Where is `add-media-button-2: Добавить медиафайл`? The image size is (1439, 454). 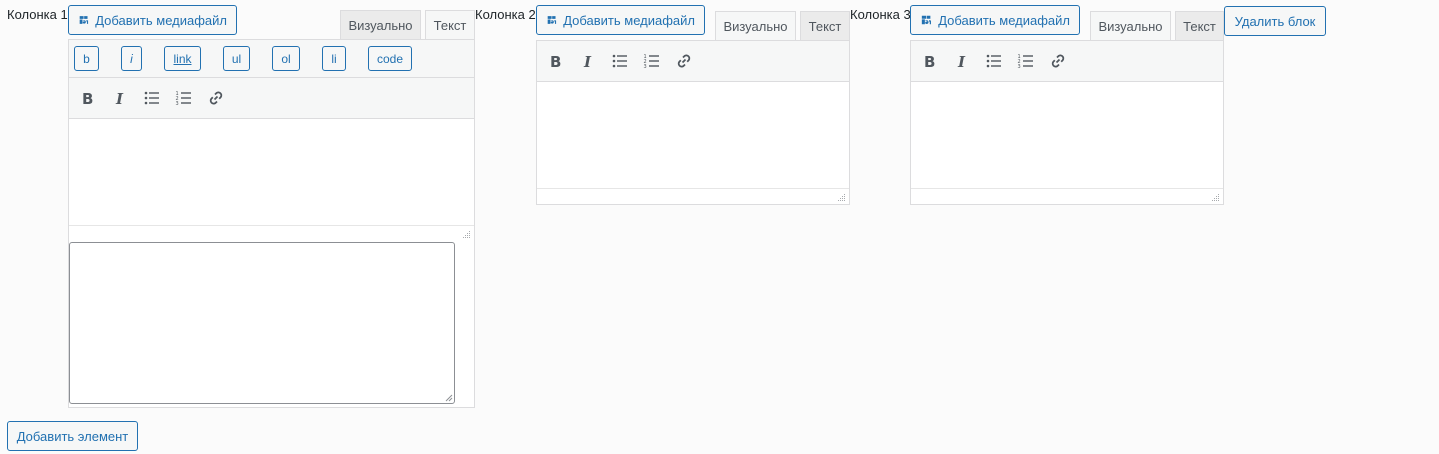
add-media-button-2: Добавить медиафайл is located at coordinates (620, 20).